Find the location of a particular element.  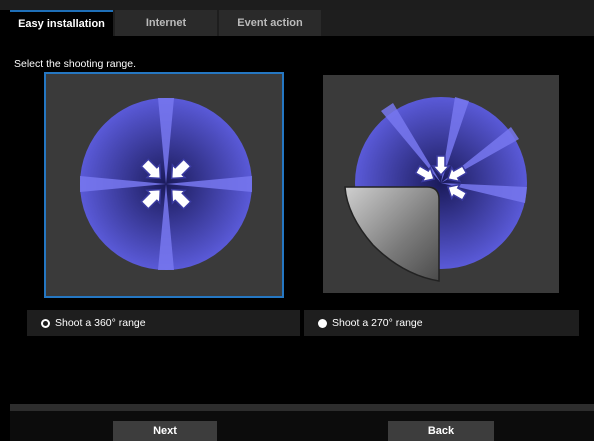

radio-option-270: Shoot a 270° range is located at coordinates (441, 323).